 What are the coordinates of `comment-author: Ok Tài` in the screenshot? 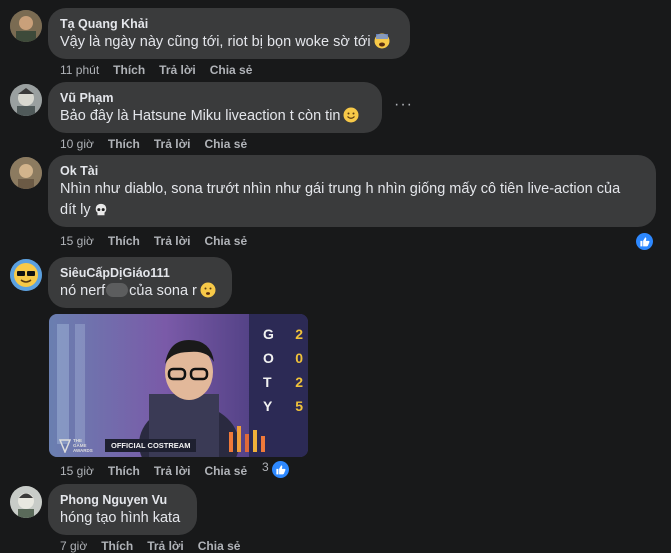 It's located at (352, 171).